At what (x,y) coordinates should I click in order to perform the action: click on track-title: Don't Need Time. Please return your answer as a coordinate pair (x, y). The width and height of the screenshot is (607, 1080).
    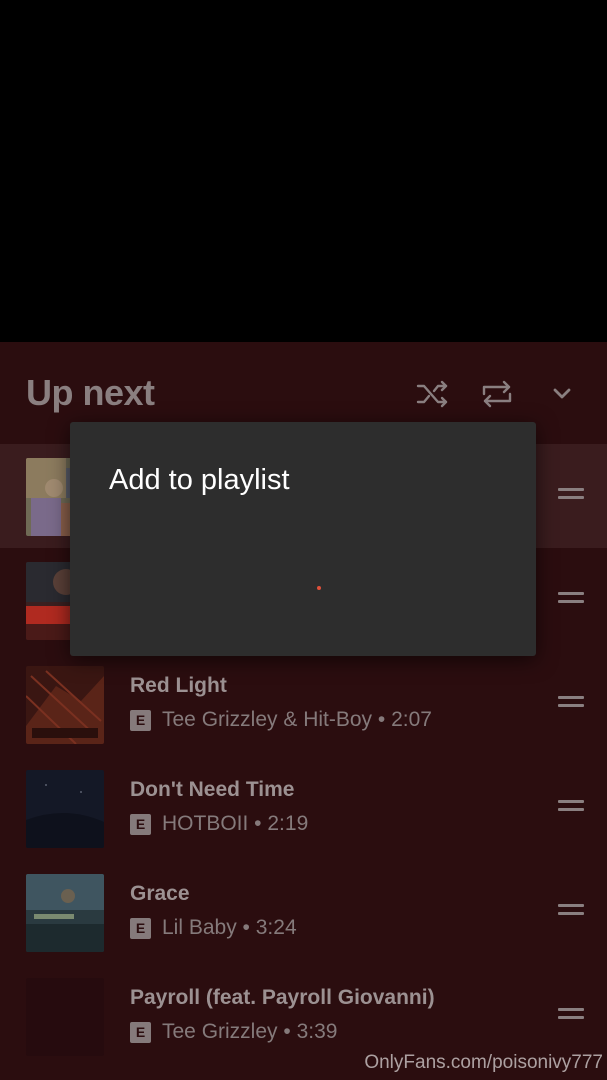
    Looking at the image, I should click on (212, 789).